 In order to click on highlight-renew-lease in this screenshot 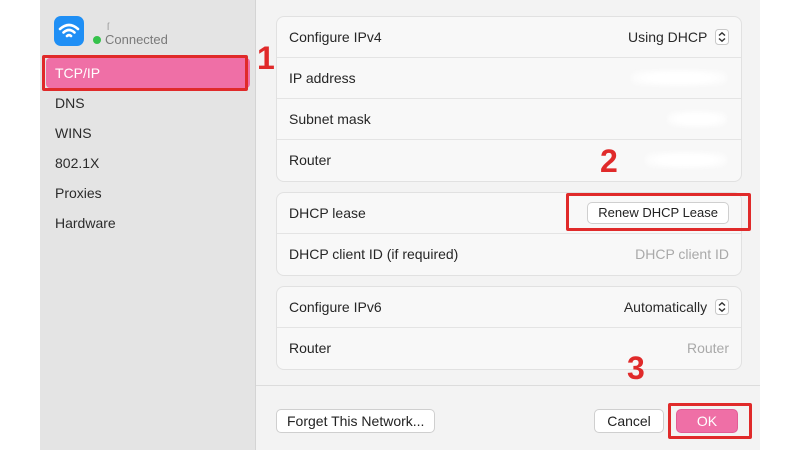, I will do `click(658, 212)`.